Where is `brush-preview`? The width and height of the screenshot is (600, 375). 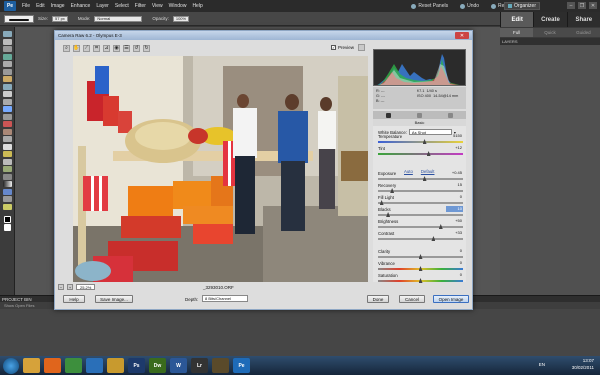 brush-preview is located at coordinates (19, 18).